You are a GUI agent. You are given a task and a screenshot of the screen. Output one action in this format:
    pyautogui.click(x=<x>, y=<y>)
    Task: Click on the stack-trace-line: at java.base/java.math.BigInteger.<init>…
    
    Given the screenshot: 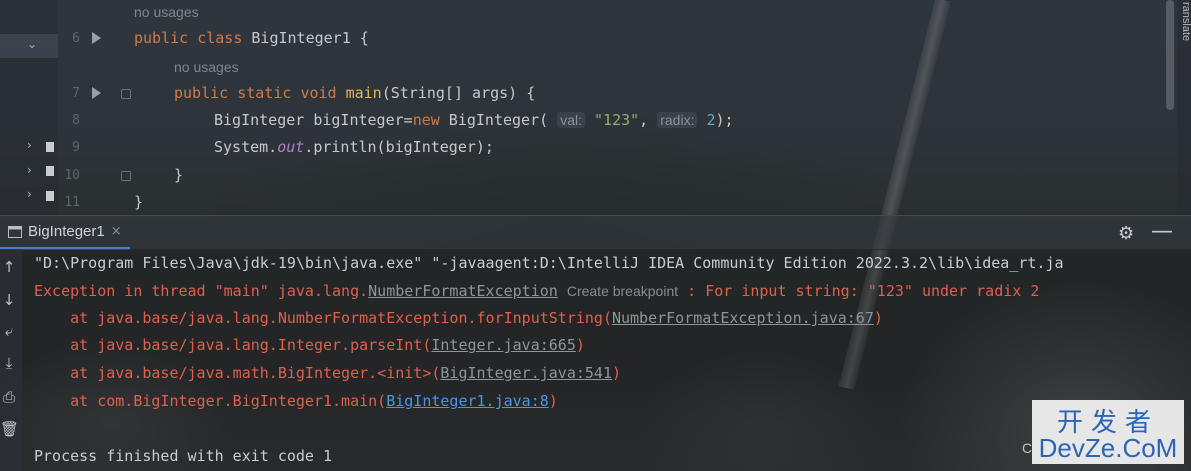 What is the action you would take?
    pyautogui.click(x=328, y=373)
    